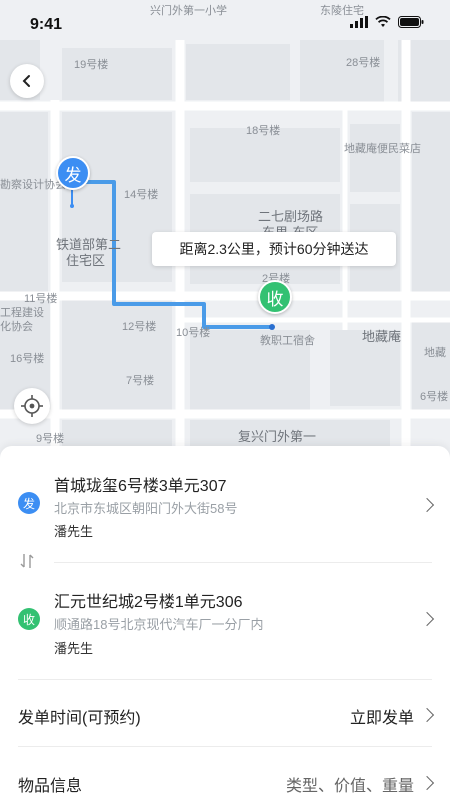 The width and height of the screenshot is (450, 800). I want to click on map-label: 复兴门外第一, so click(277, 436).